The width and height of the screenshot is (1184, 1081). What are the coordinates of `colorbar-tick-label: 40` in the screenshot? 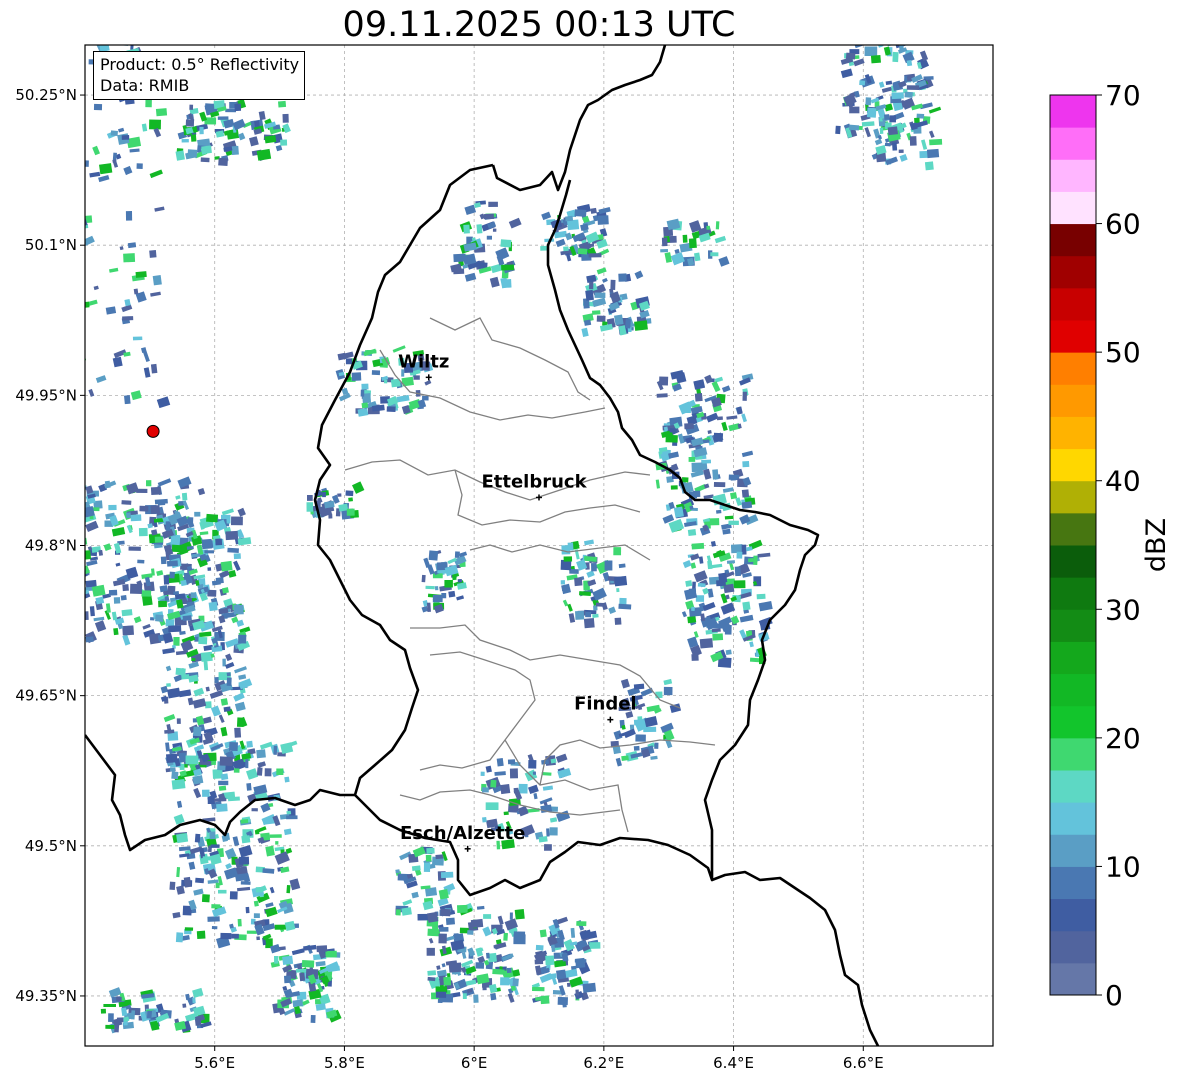 It's located at (1123, 481).